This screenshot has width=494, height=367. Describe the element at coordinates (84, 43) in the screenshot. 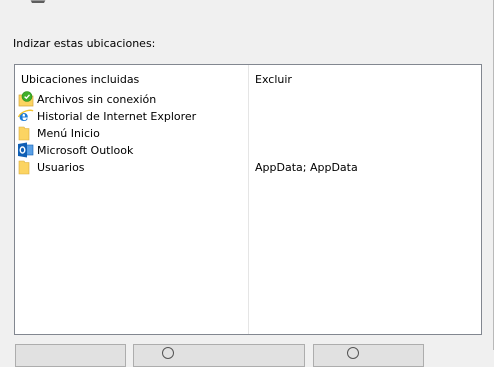

I see `index-locations-label: Indizar estas ubicaciones:` at that location.